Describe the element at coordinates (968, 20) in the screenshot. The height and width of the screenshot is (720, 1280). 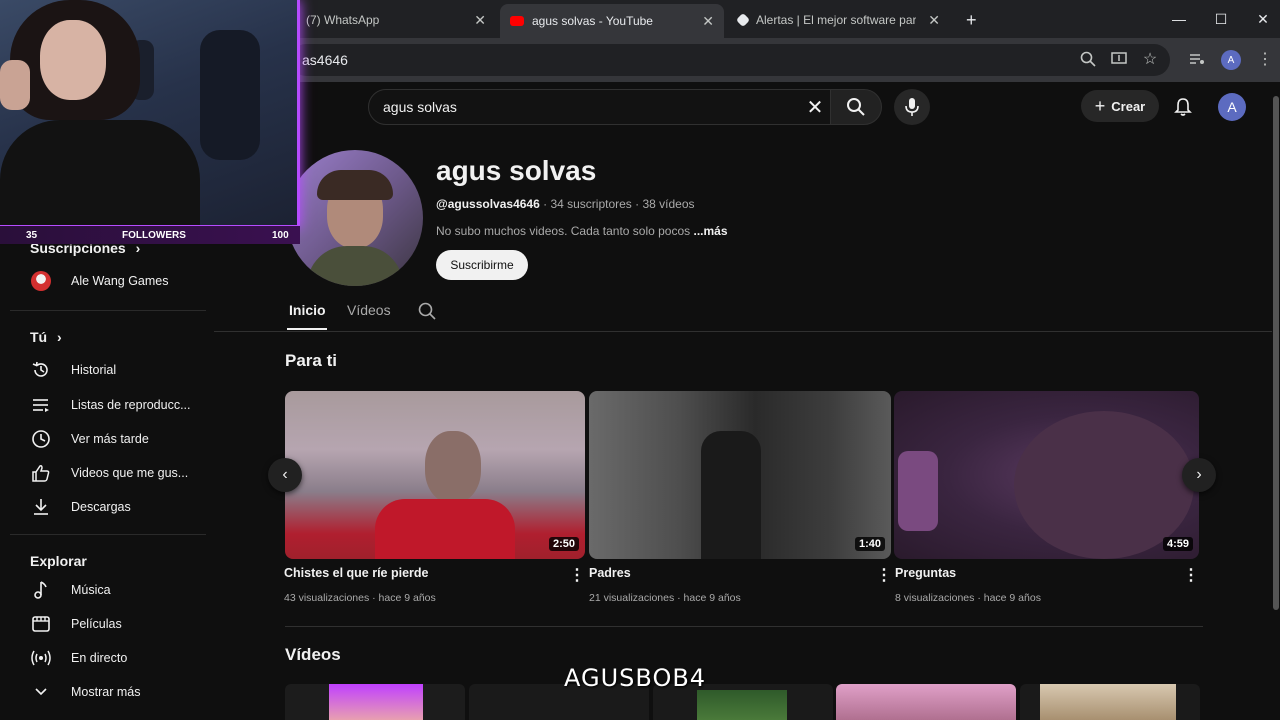
I see `new-tab-button: +` at that location.